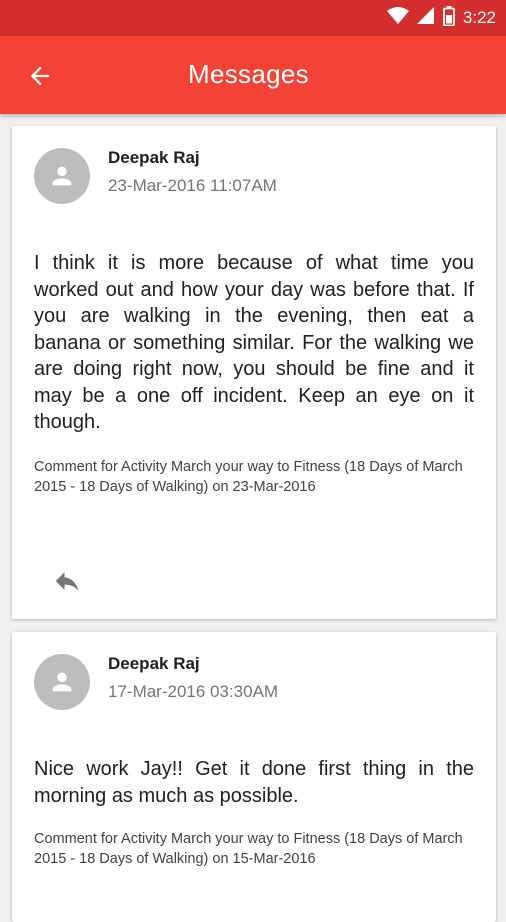 Image resolution: width=506 pixels, height=922 pixels. What do you see at coordinates (253, 18) in the screenshot?
I see `status-bar: 3:22` at bounding box center [253, 18].